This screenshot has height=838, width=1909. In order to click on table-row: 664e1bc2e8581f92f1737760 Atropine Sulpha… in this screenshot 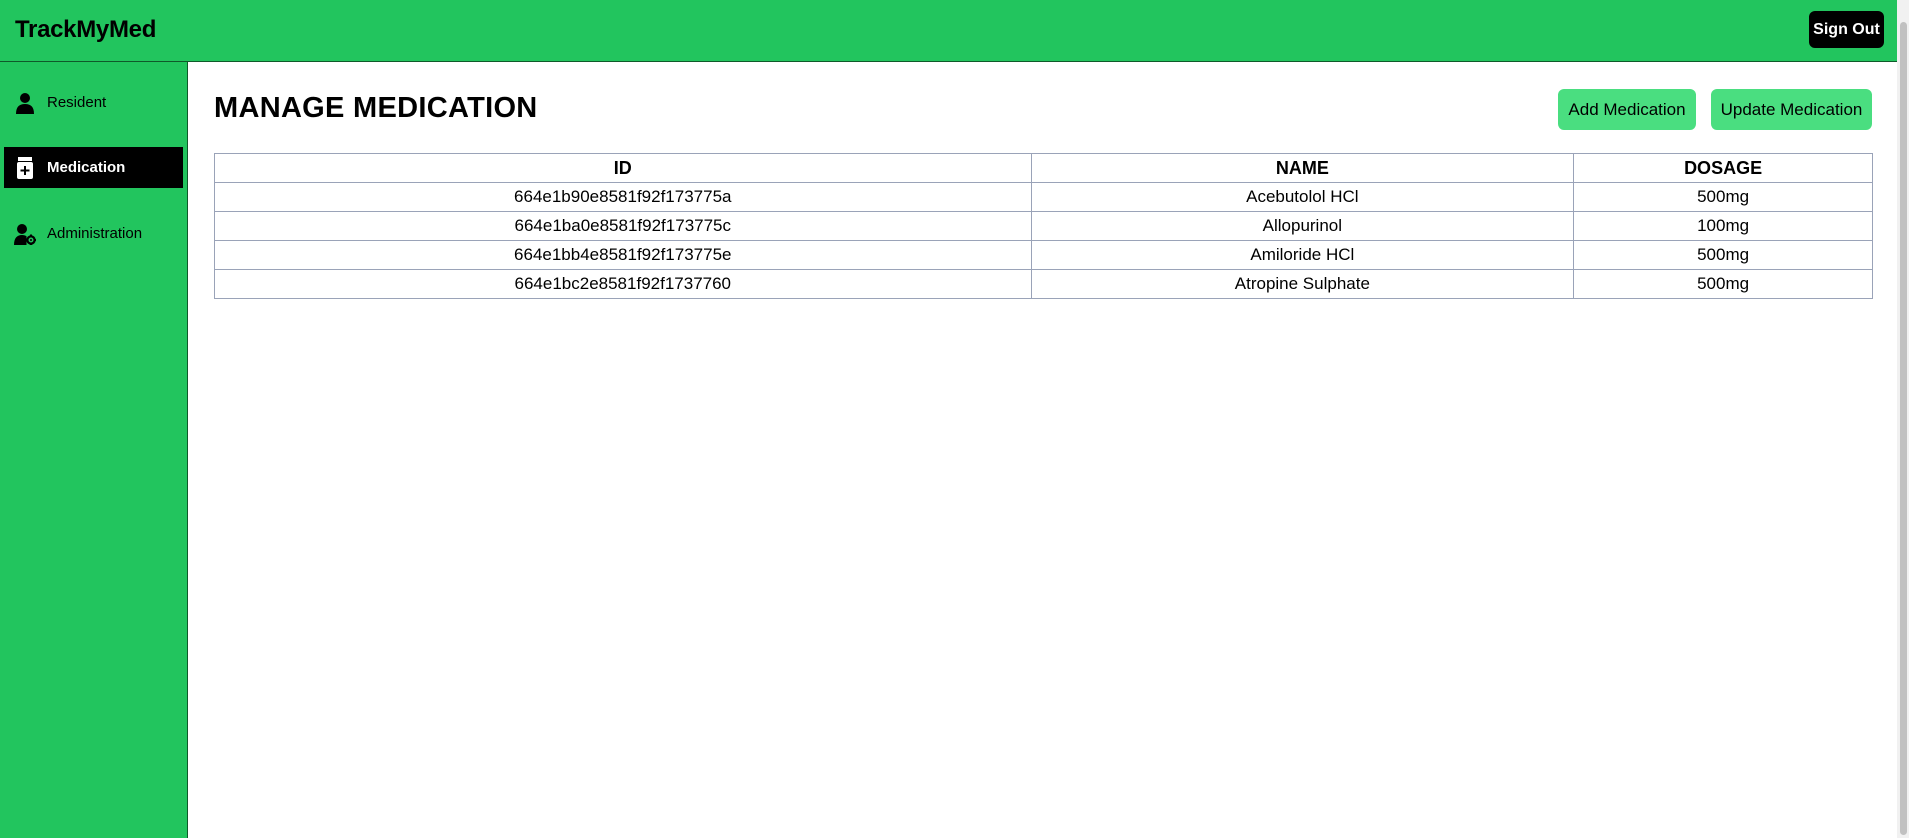, I will do `click(1043, 284)`.